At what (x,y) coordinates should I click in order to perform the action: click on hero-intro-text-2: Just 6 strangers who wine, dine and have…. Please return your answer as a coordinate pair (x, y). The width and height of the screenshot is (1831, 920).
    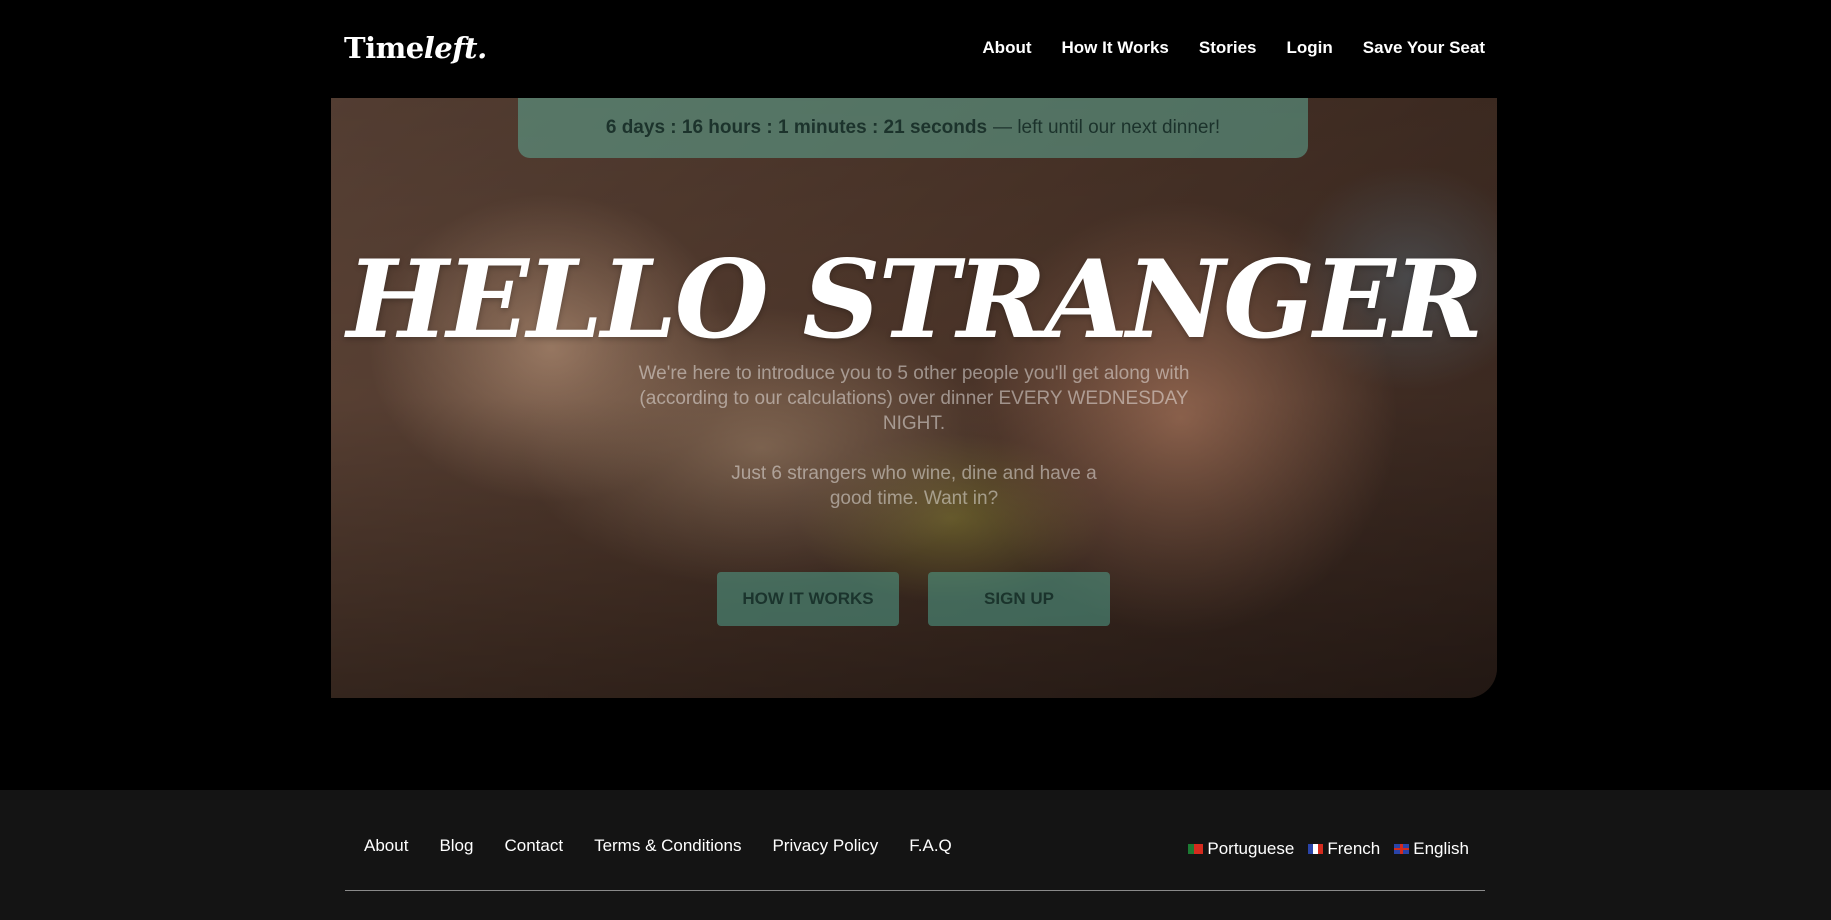
    Looking at the image, I should click on (914, 486).